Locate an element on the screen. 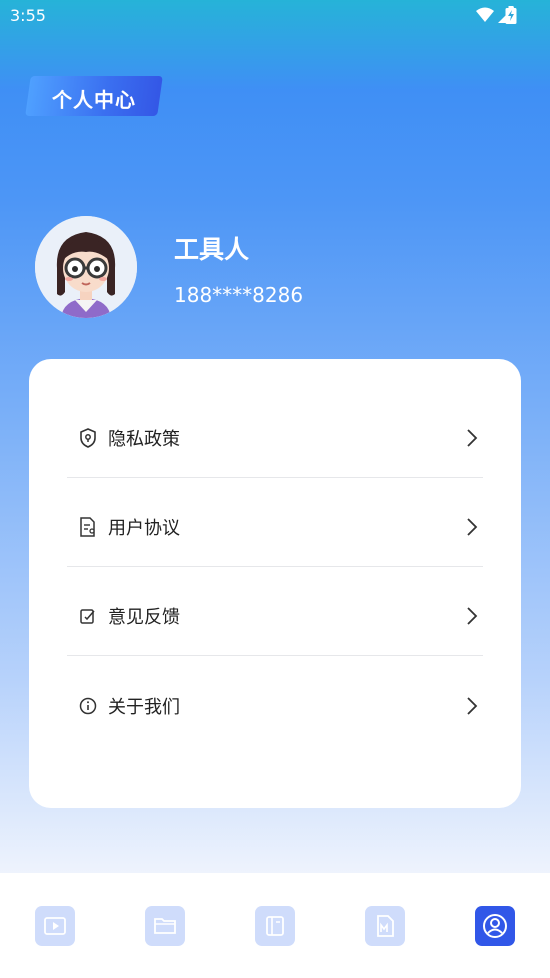  wifi-icon is located at coordinates (485, 14).